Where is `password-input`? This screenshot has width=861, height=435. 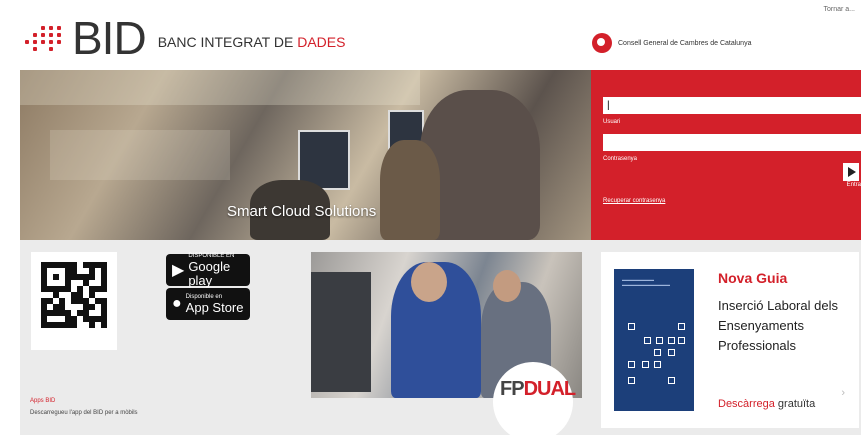
password-input is located at coordinates (732, 142).